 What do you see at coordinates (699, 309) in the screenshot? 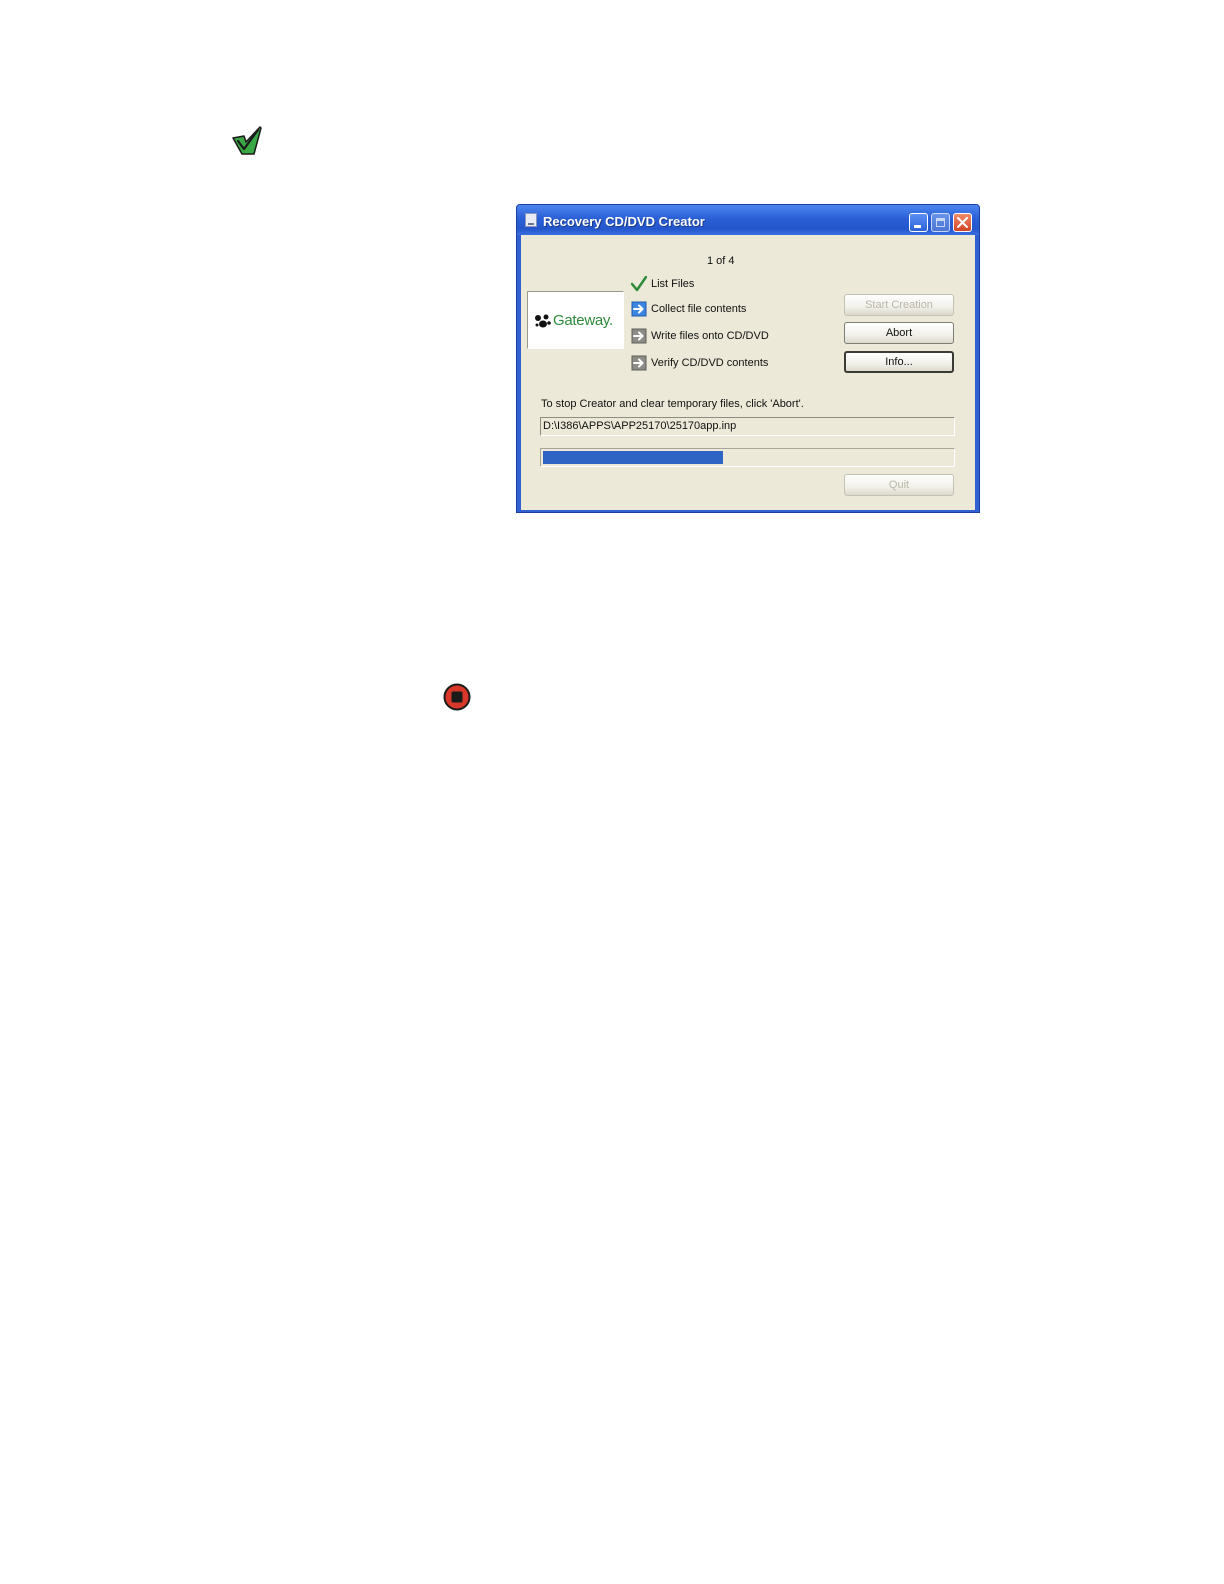
I see `step-label: Collect file contents` at bounding box center [699, 309].